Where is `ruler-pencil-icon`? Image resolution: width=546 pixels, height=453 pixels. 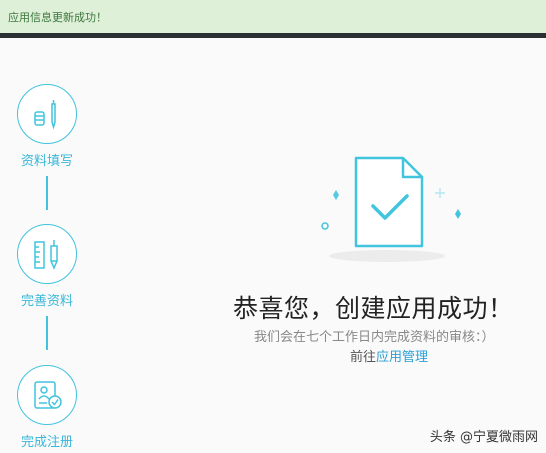
ruler-pencil-icon is located at coordinates (46, 255).